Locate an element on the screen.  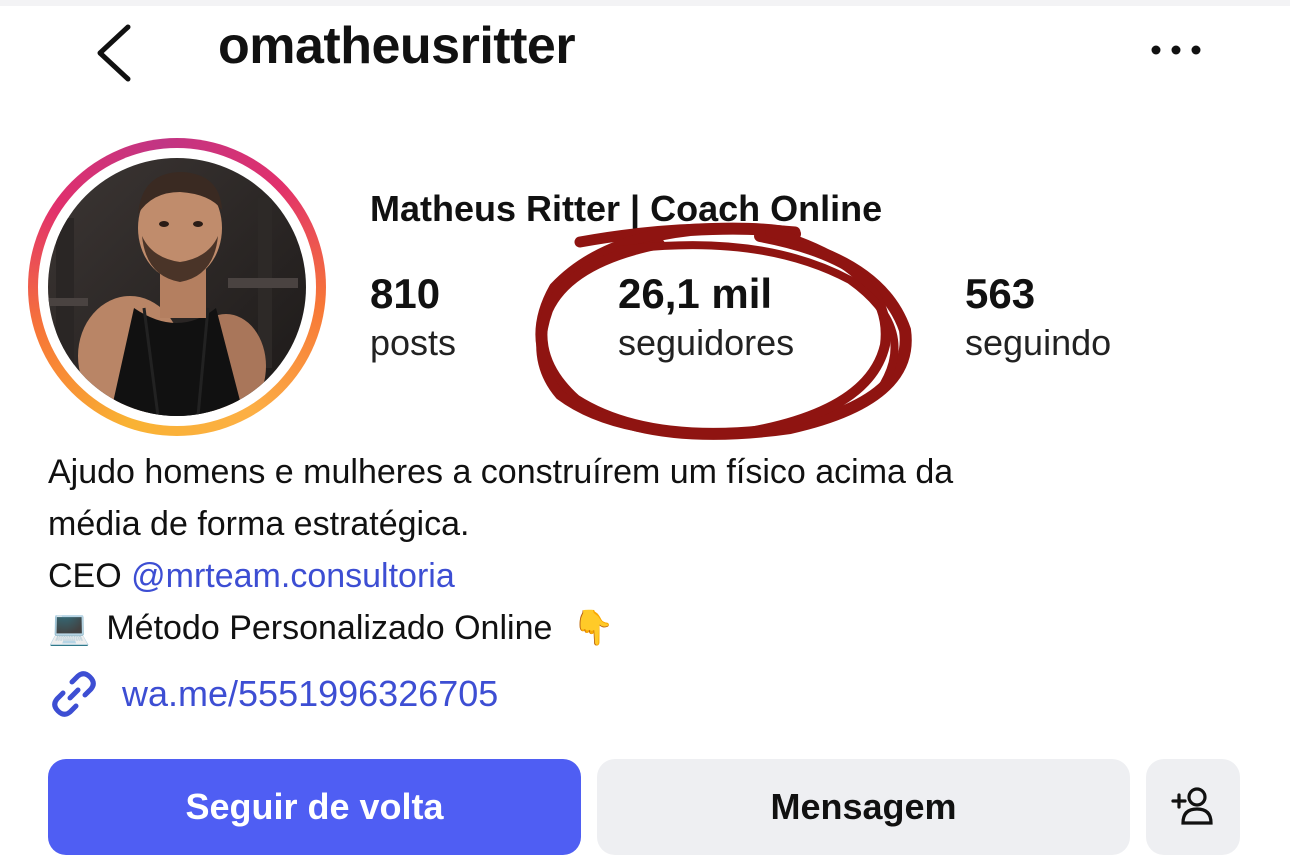
stat-label: posts is located at coordinates (413, 342).